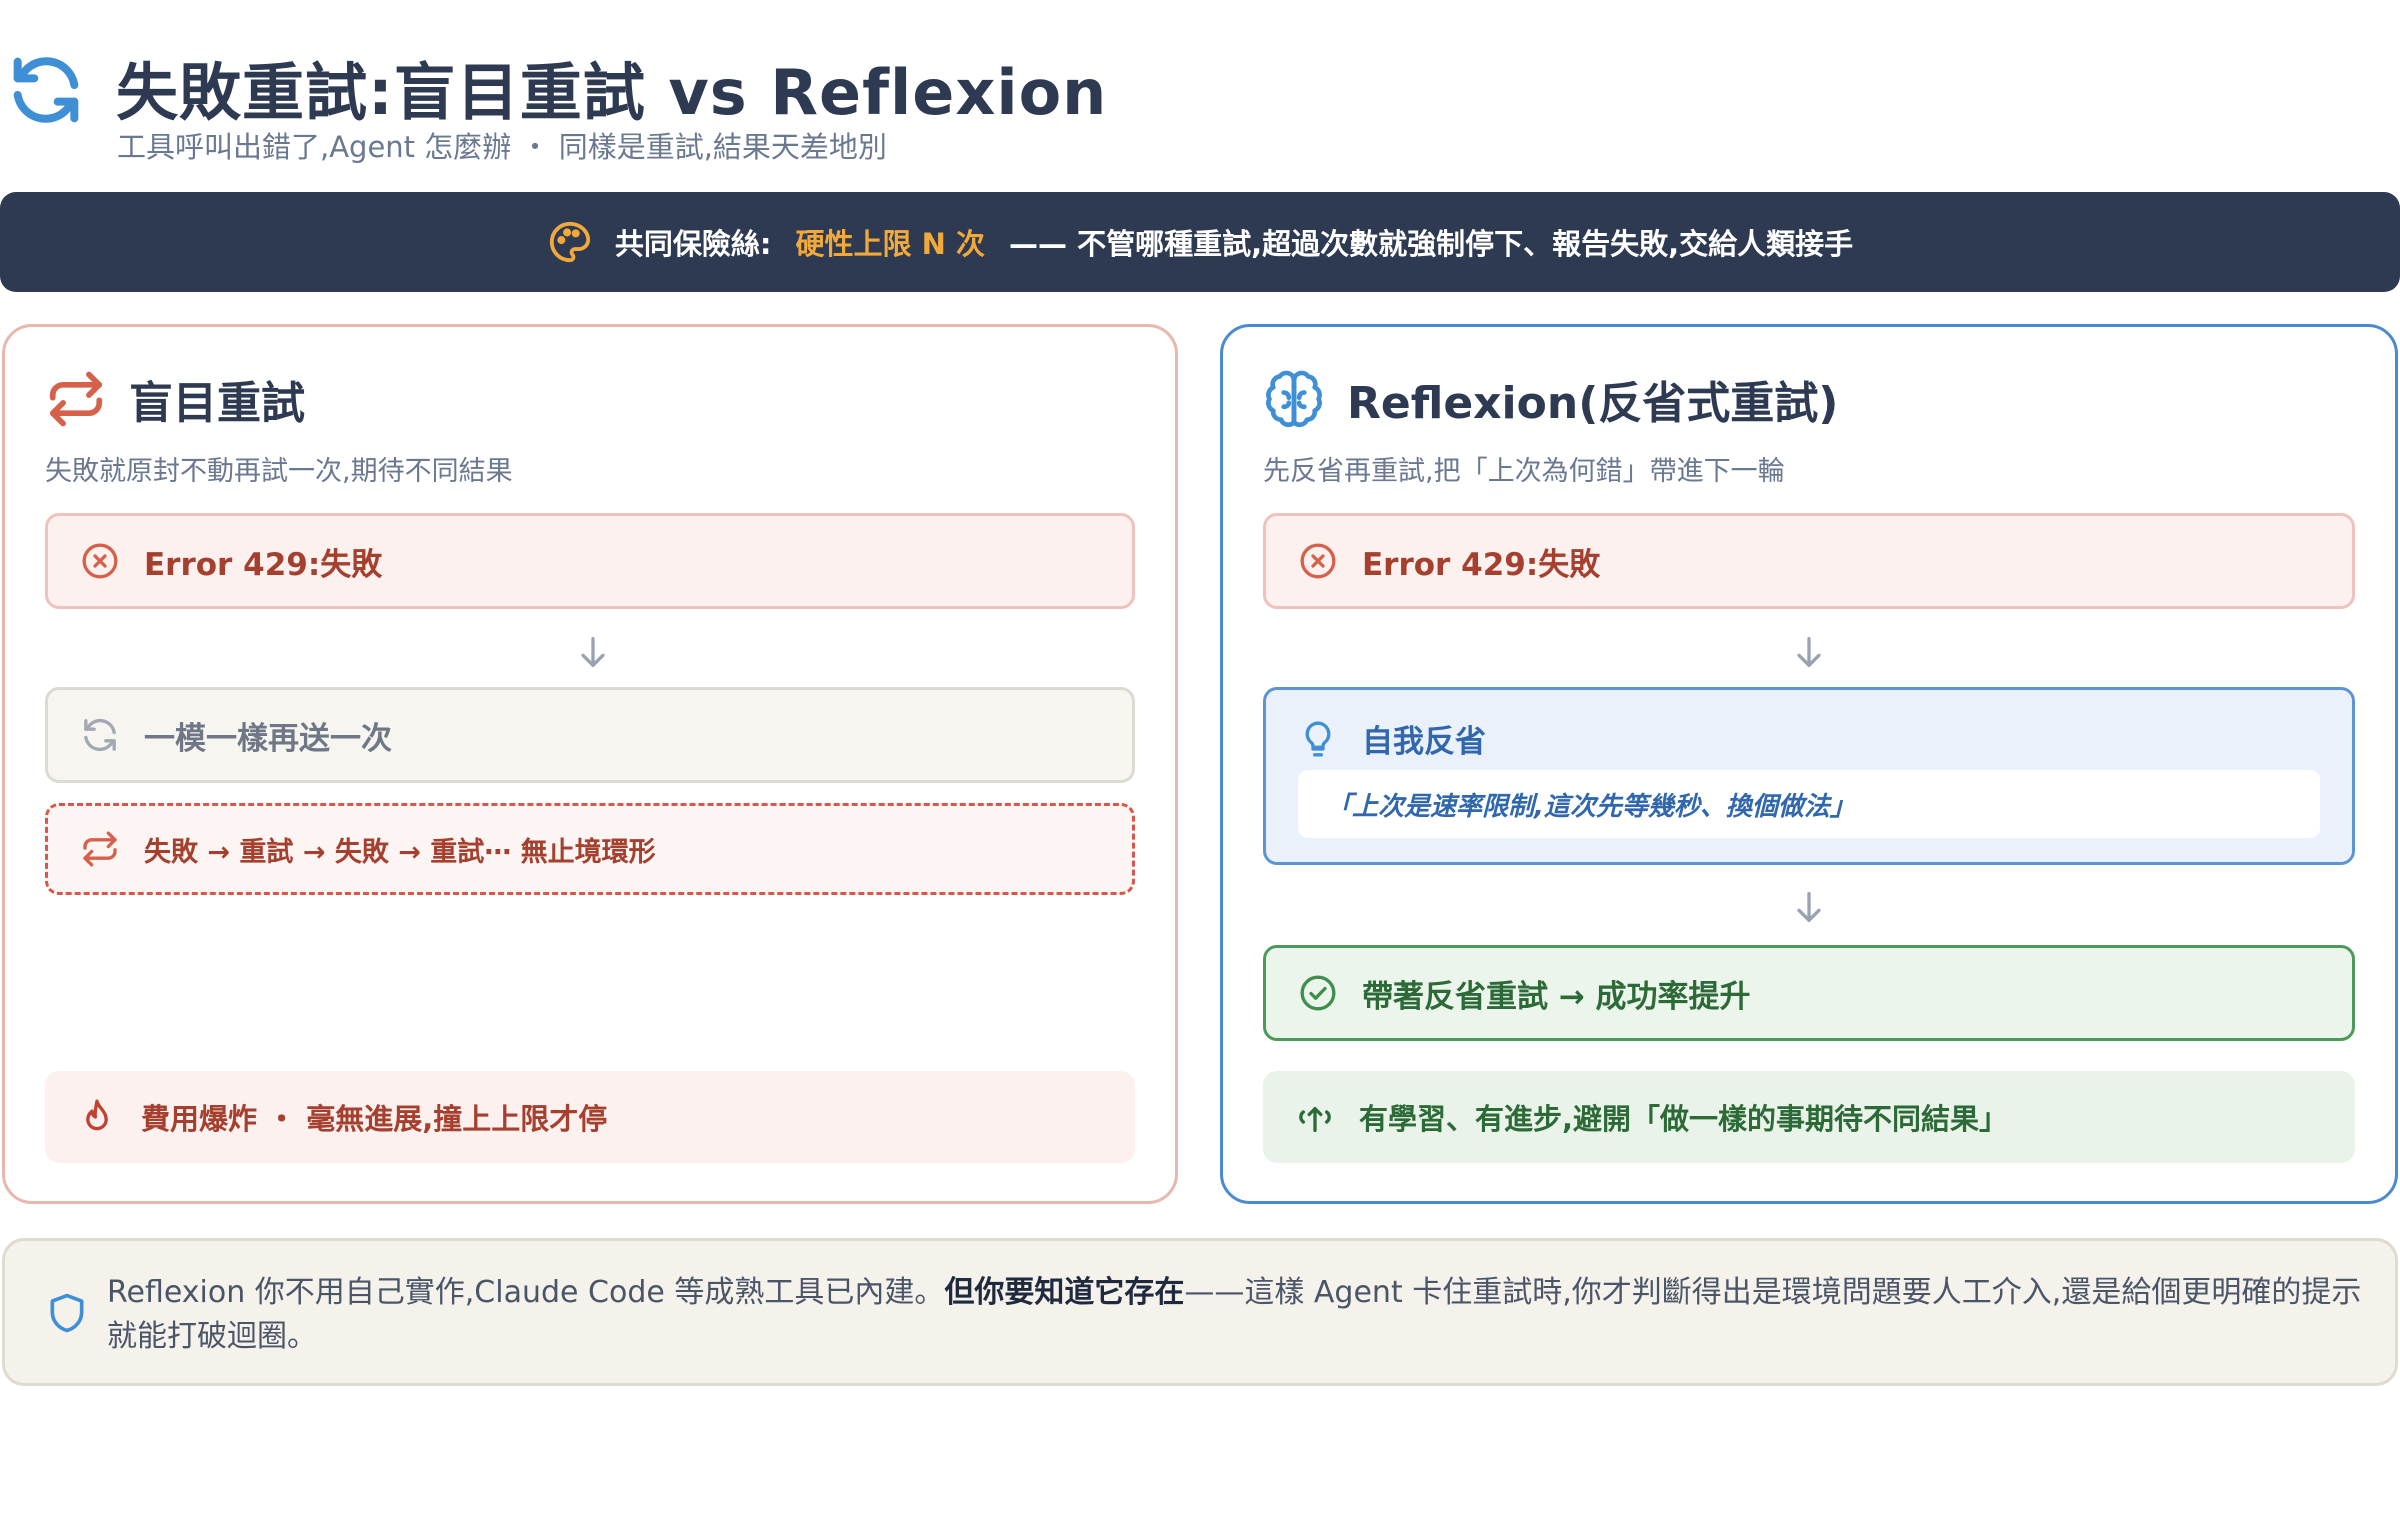 The width and height of the screenshot is (2400, 1520). What do you see at coordinates (693, 244) in the screenshot?
I see `banner-label: 共同保險絲:` at bounding box center [693, 244].